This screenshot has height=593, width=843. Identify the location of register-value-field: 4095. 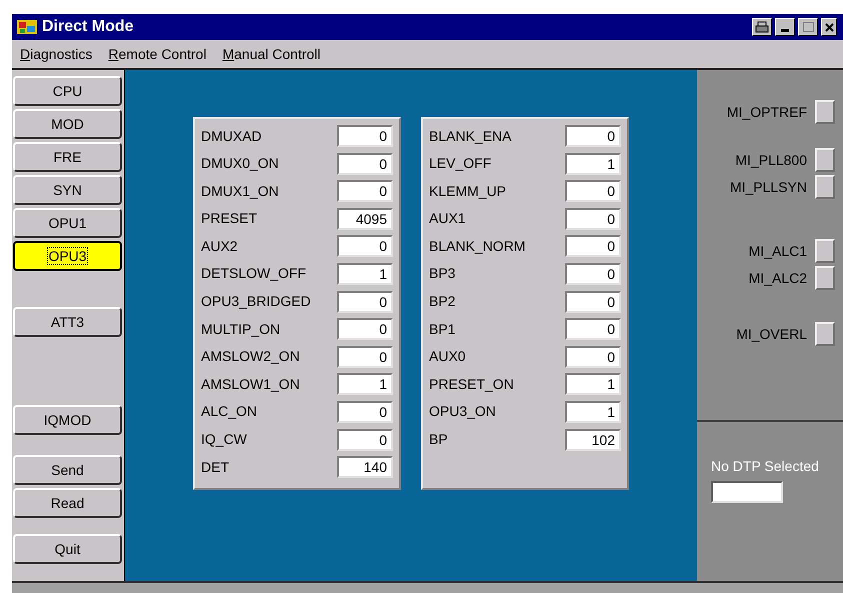
(365, 219).